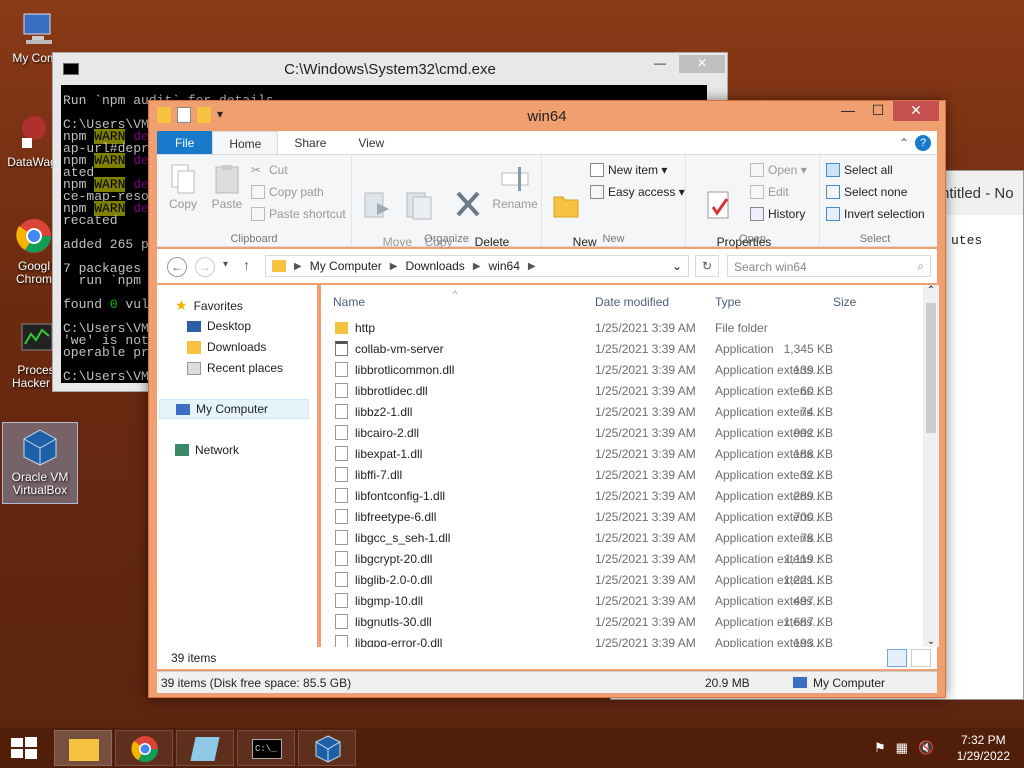 This screenshot has height=768, width=1024. What do you see at coordinates (844, 302) in the screenshot?
I see `column-header-size: Size` at bounding box center [844, 302].